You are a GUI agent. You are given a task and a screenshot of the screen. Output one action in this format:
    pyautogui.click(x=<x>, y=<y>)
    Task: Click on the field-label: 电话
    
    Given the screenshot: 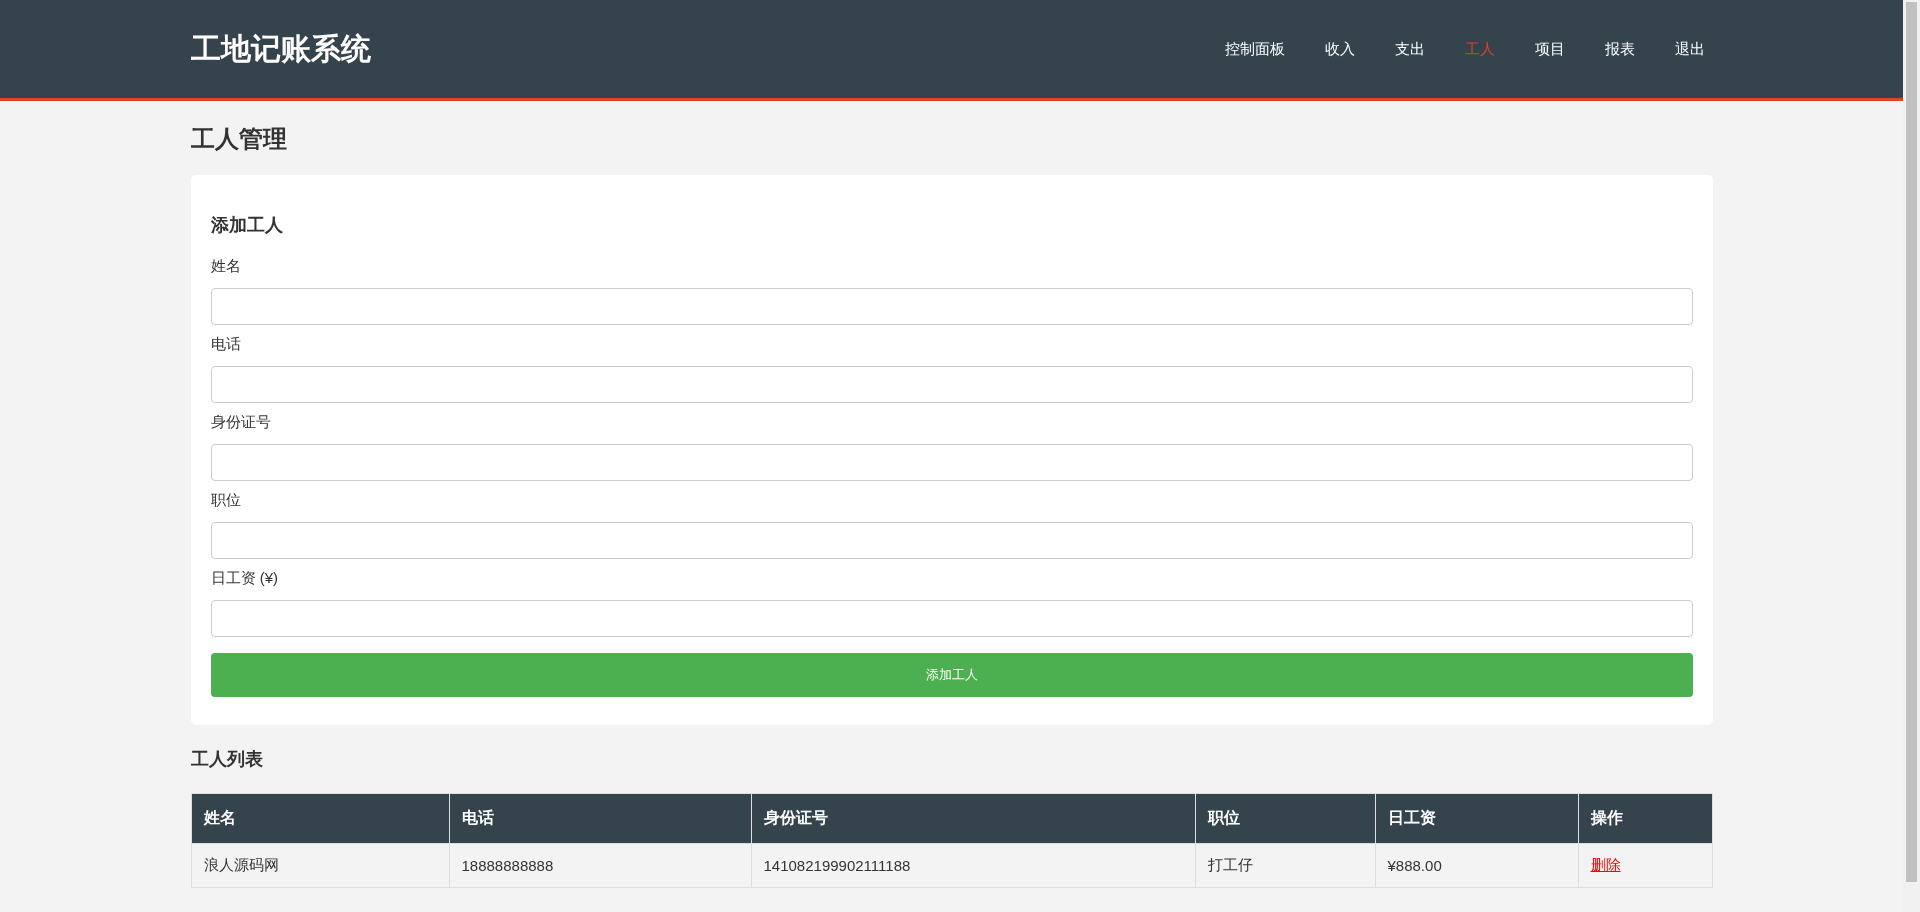 What is the action you would take?
    pyautogui.click(x=226, y=344)
    